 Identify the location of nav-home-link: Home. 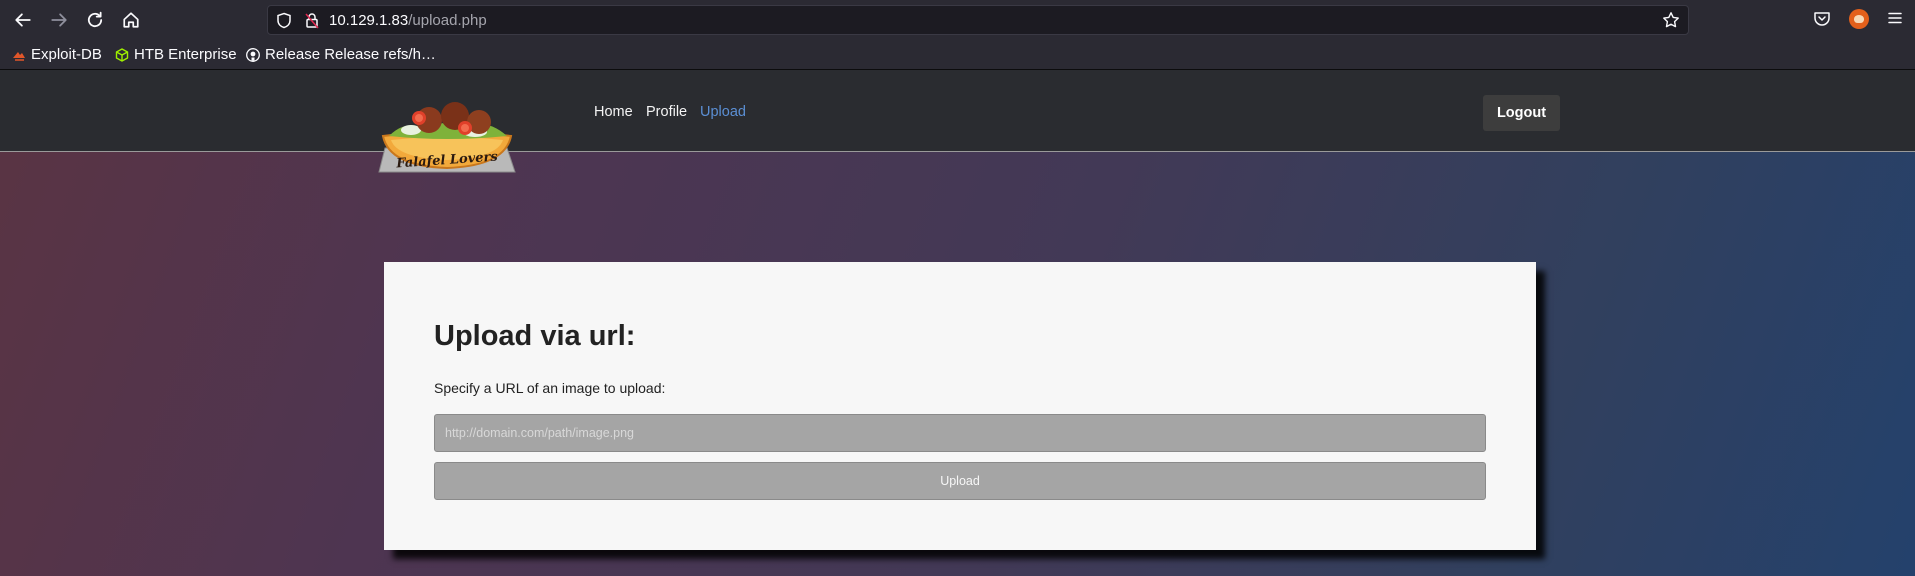
(613, 112).